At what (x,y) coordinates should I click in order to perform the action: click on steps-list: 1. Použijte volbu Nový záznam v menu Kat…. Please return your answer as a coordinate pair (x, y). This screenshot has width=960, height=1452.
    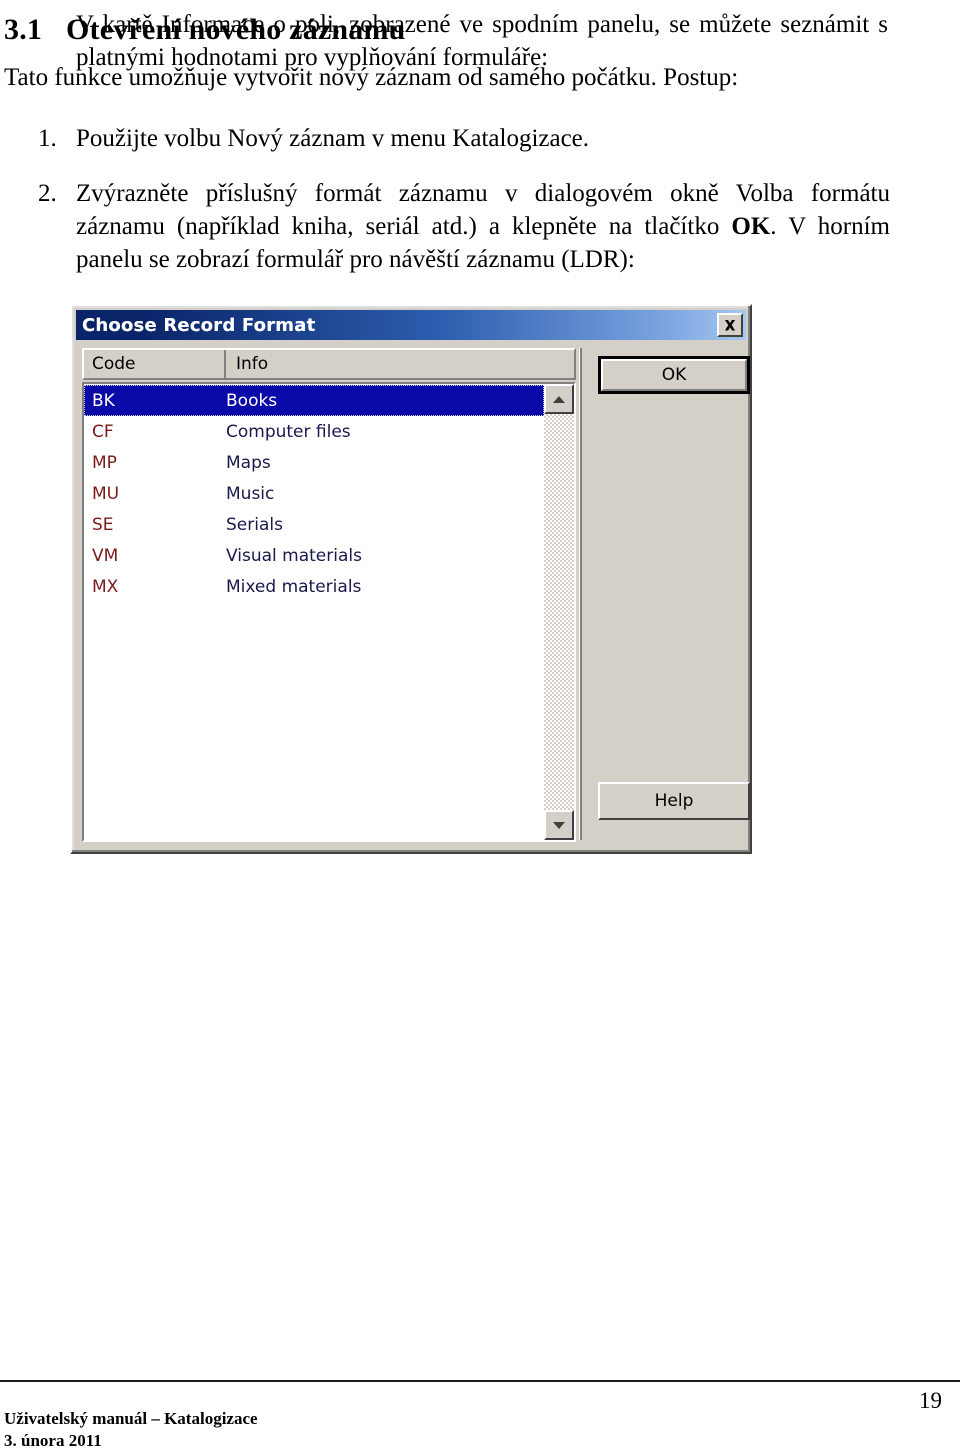
    Looking at the image, I should click on (480, 199).